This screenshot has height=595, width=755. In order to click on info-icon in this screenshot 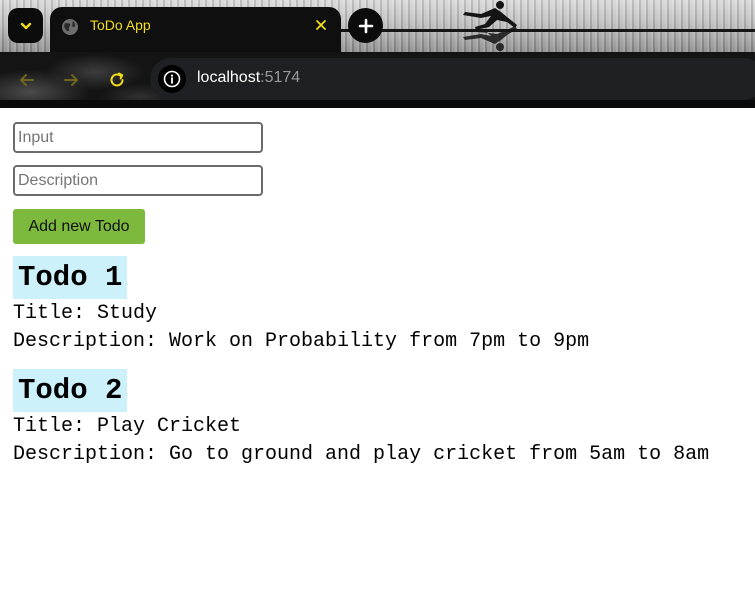, I will do `click(172, 79)`.